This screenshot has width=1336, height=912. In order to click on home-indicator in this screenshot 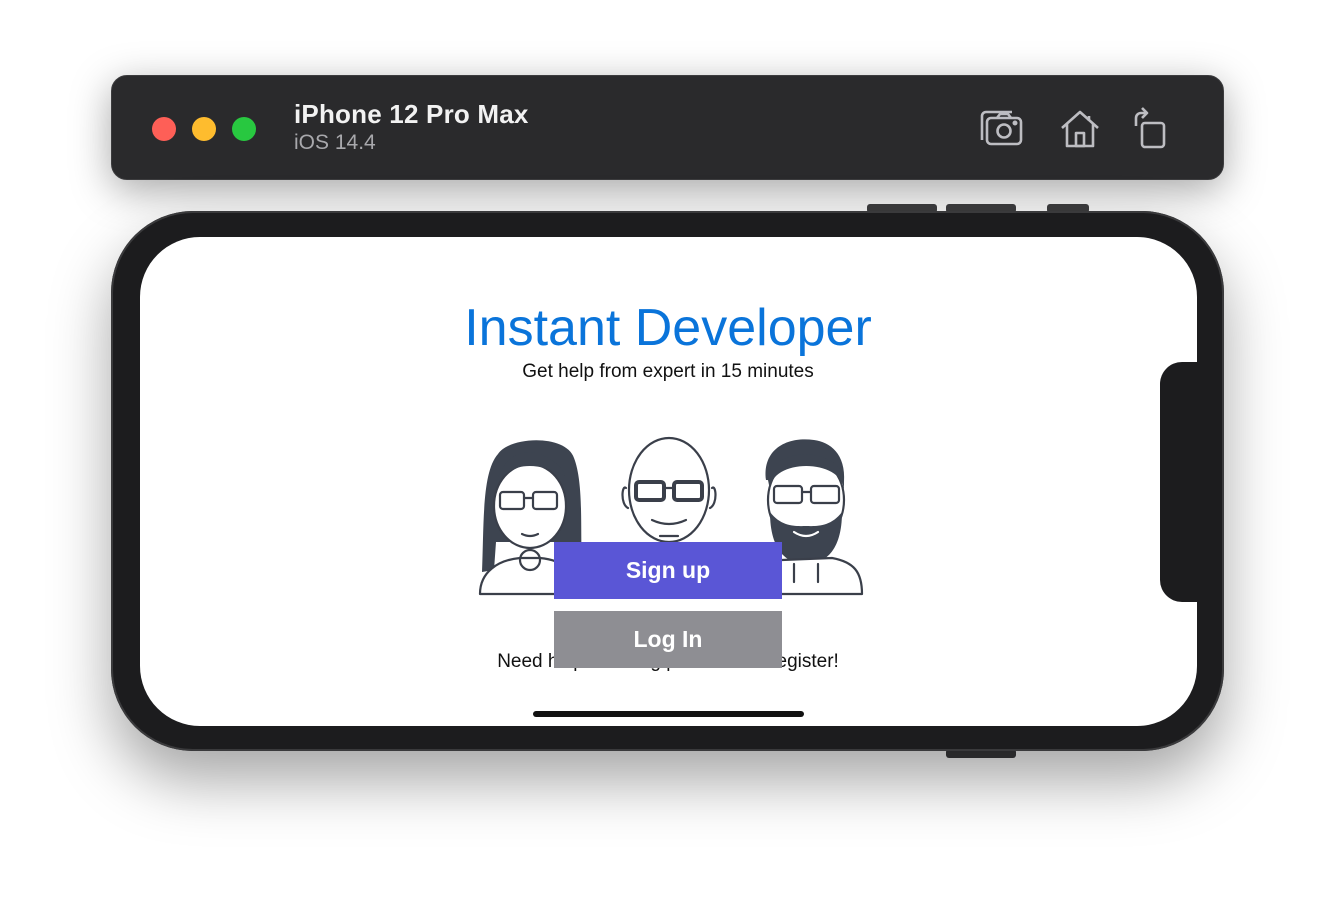, I will do `click(668, 714)`.